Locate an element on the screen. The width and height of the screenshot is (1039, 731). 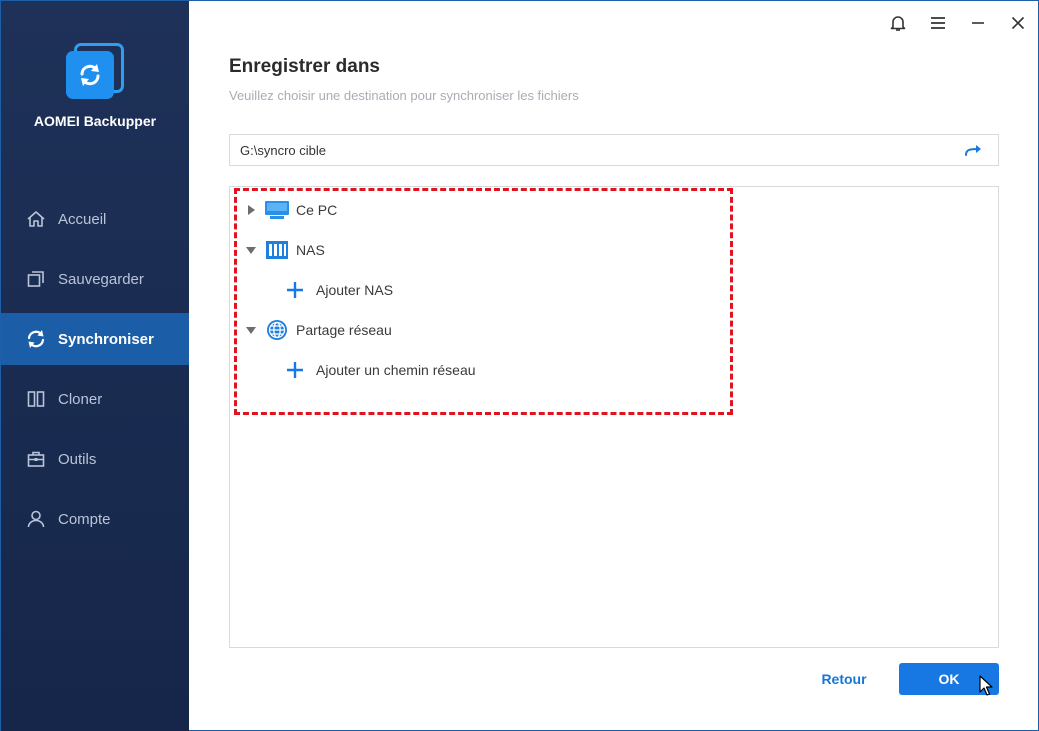
sidebar-item-label: Accueil is located at coordinates (82, 219).